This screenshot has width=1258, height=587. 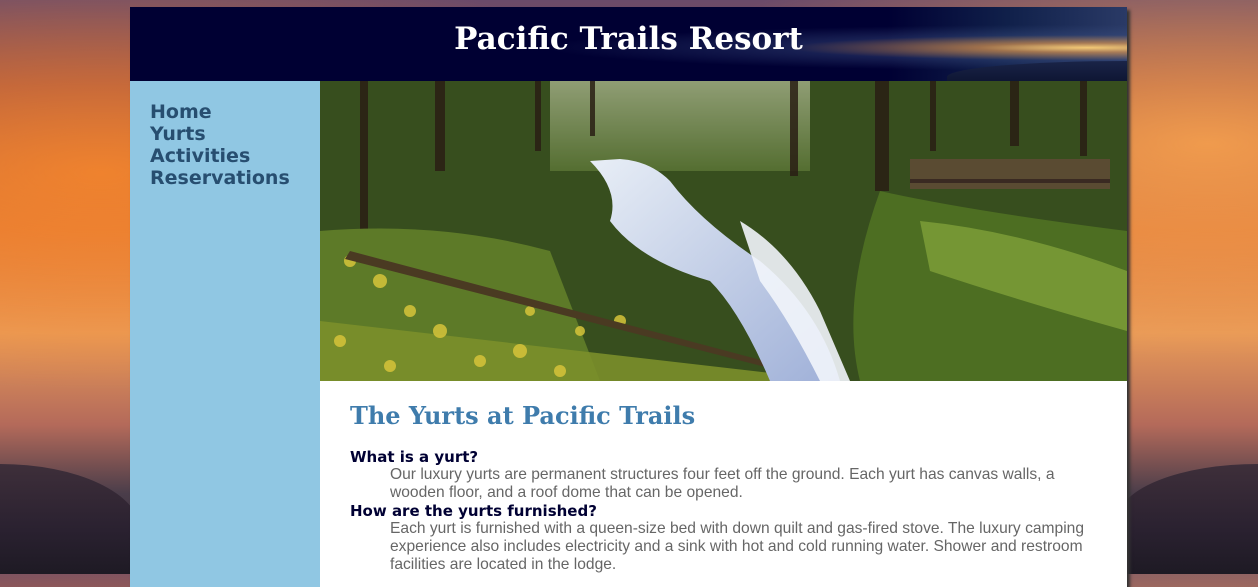 I want to click on nav-link-reservations: Reservations, so click(x=235, y=178).